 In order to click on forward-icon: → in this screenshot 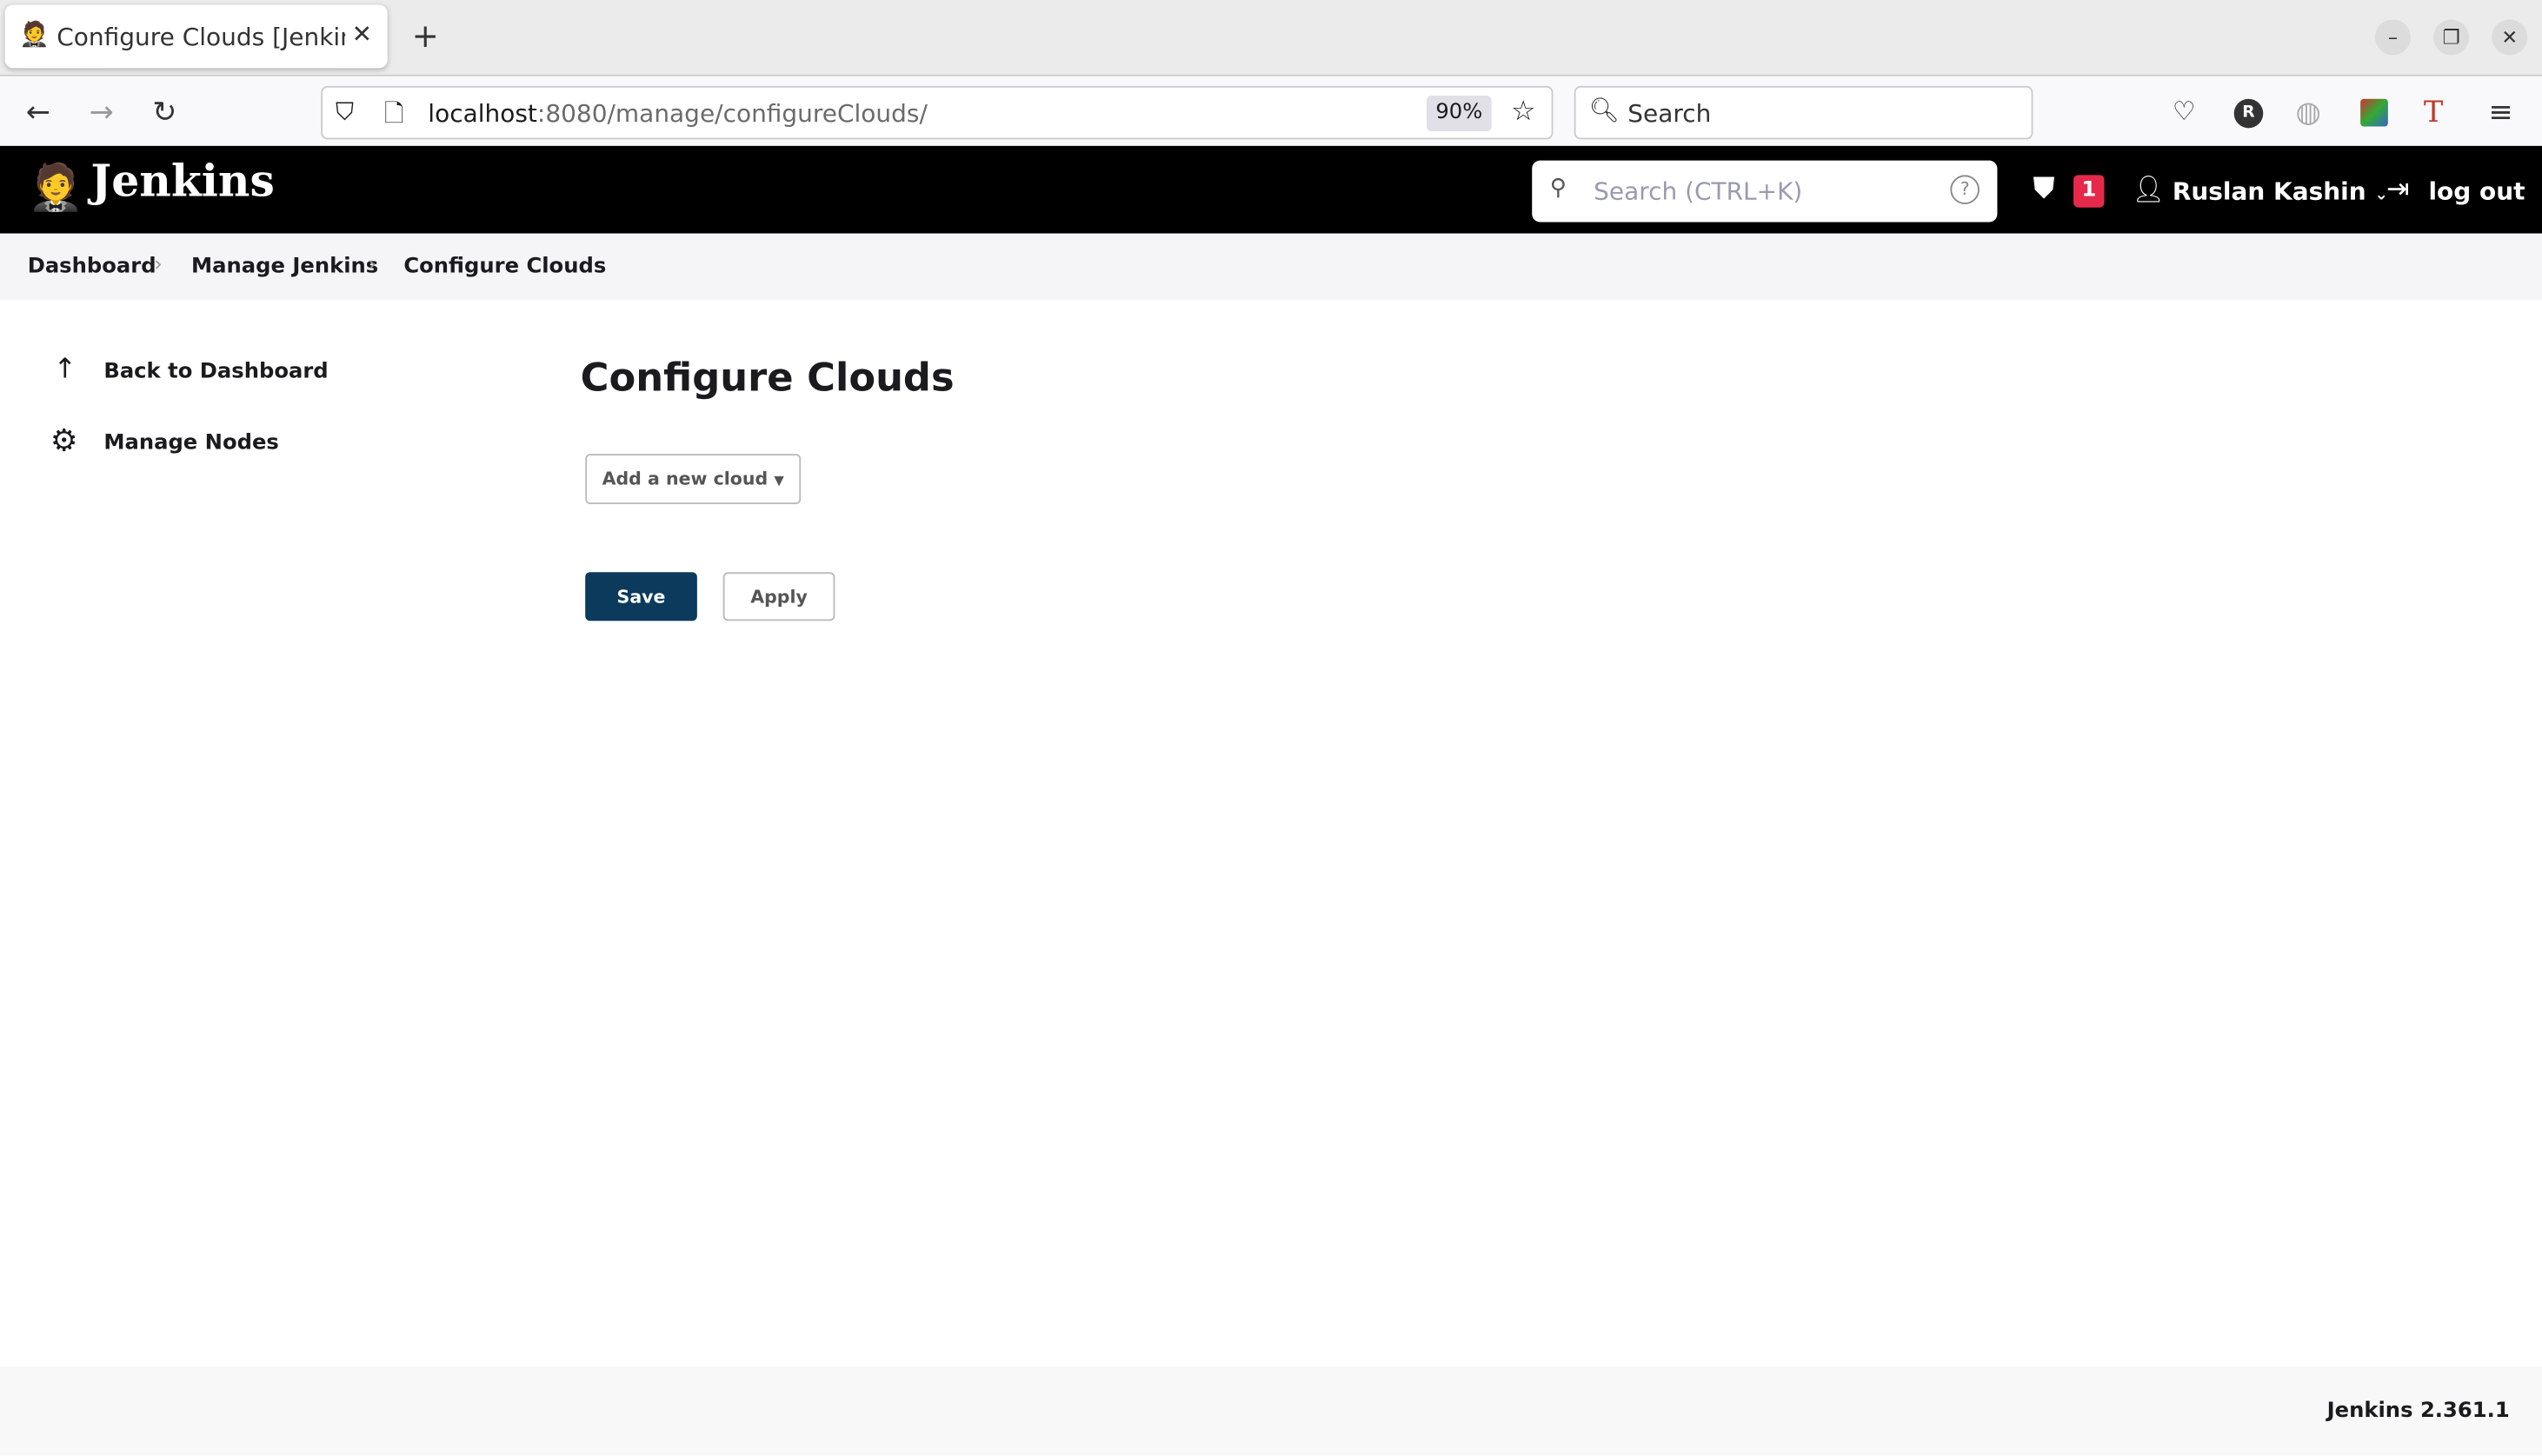, I will do `click(102, 113)`.